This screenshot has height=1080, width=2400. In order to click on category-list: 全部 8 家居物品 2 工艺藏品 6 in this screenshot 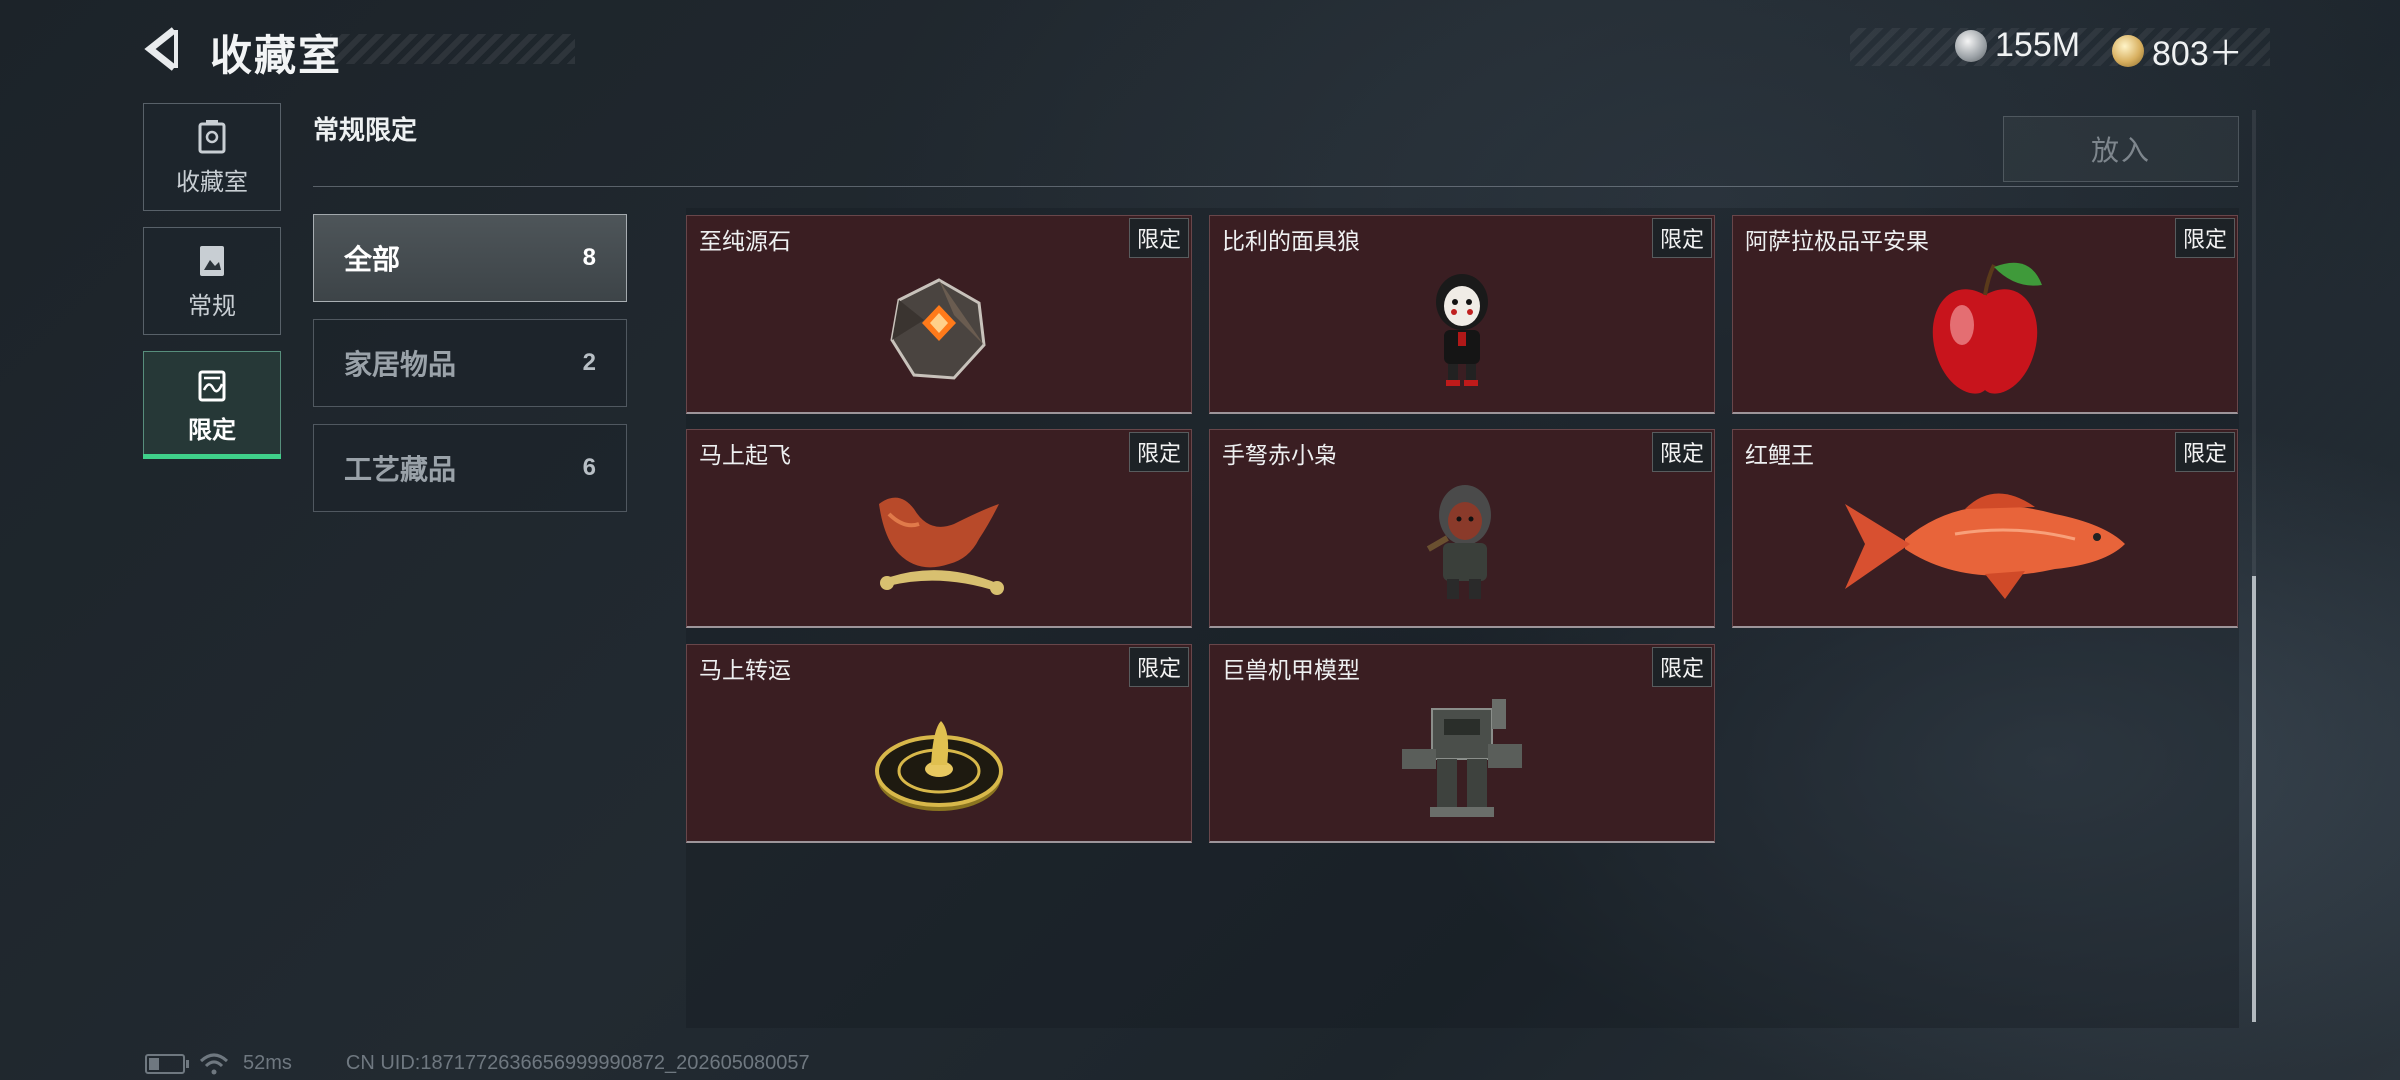, I will do `click(471, 371)`.